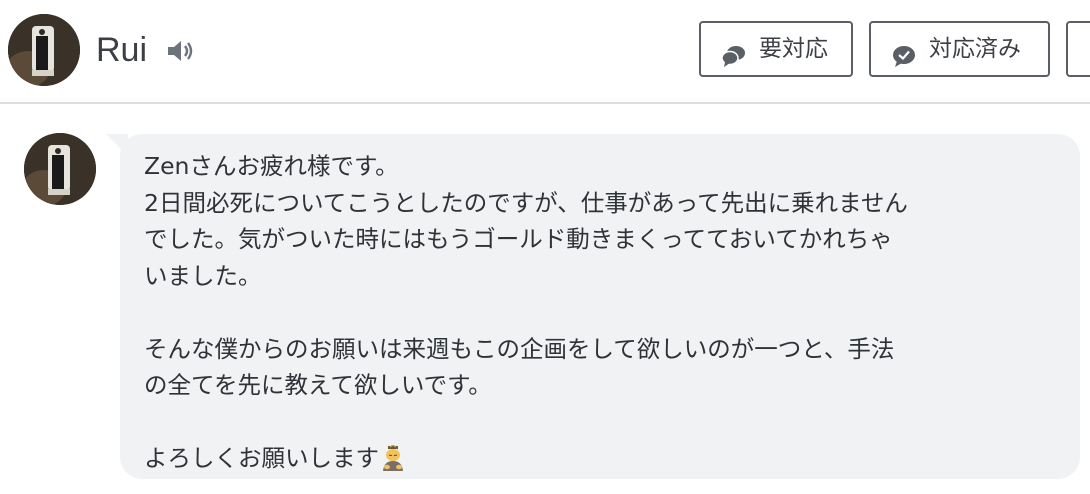 This screenshot has height=494, width=1090. I want to click on message-line: でした。気がついた時にはもうゴールド動きまくってておいてかれちゃ, so click(518, 239).